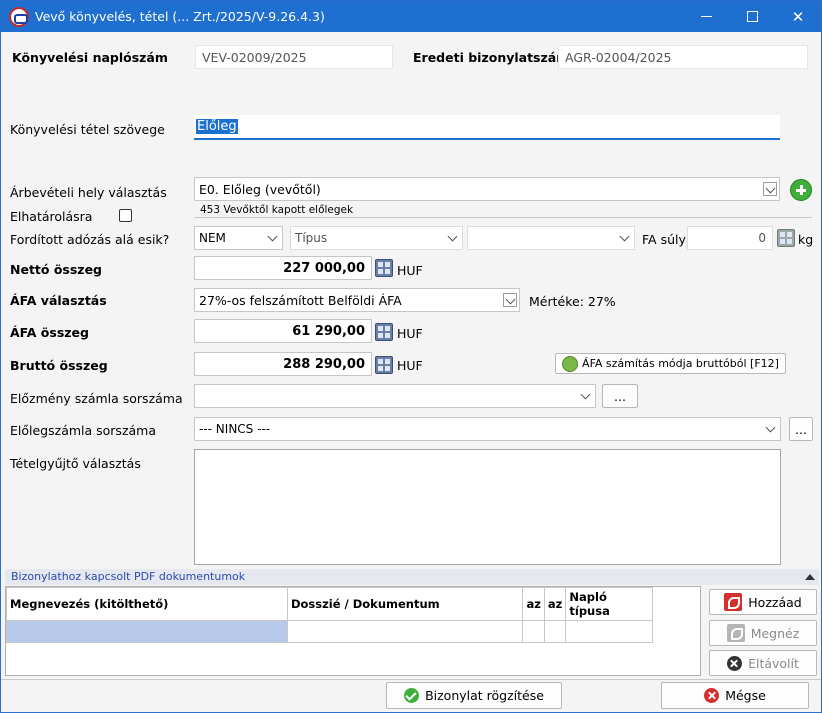  What do you see at coordinates (384, 332) in the screenshot?
I see `vat-calculator-icon` at bounding box center [384, 332].